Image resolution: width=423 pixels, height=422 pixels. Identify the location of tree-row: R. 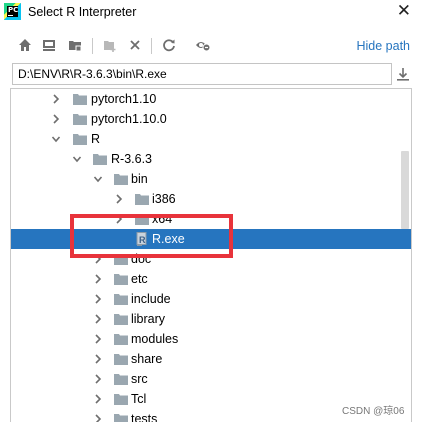
(211, 139).